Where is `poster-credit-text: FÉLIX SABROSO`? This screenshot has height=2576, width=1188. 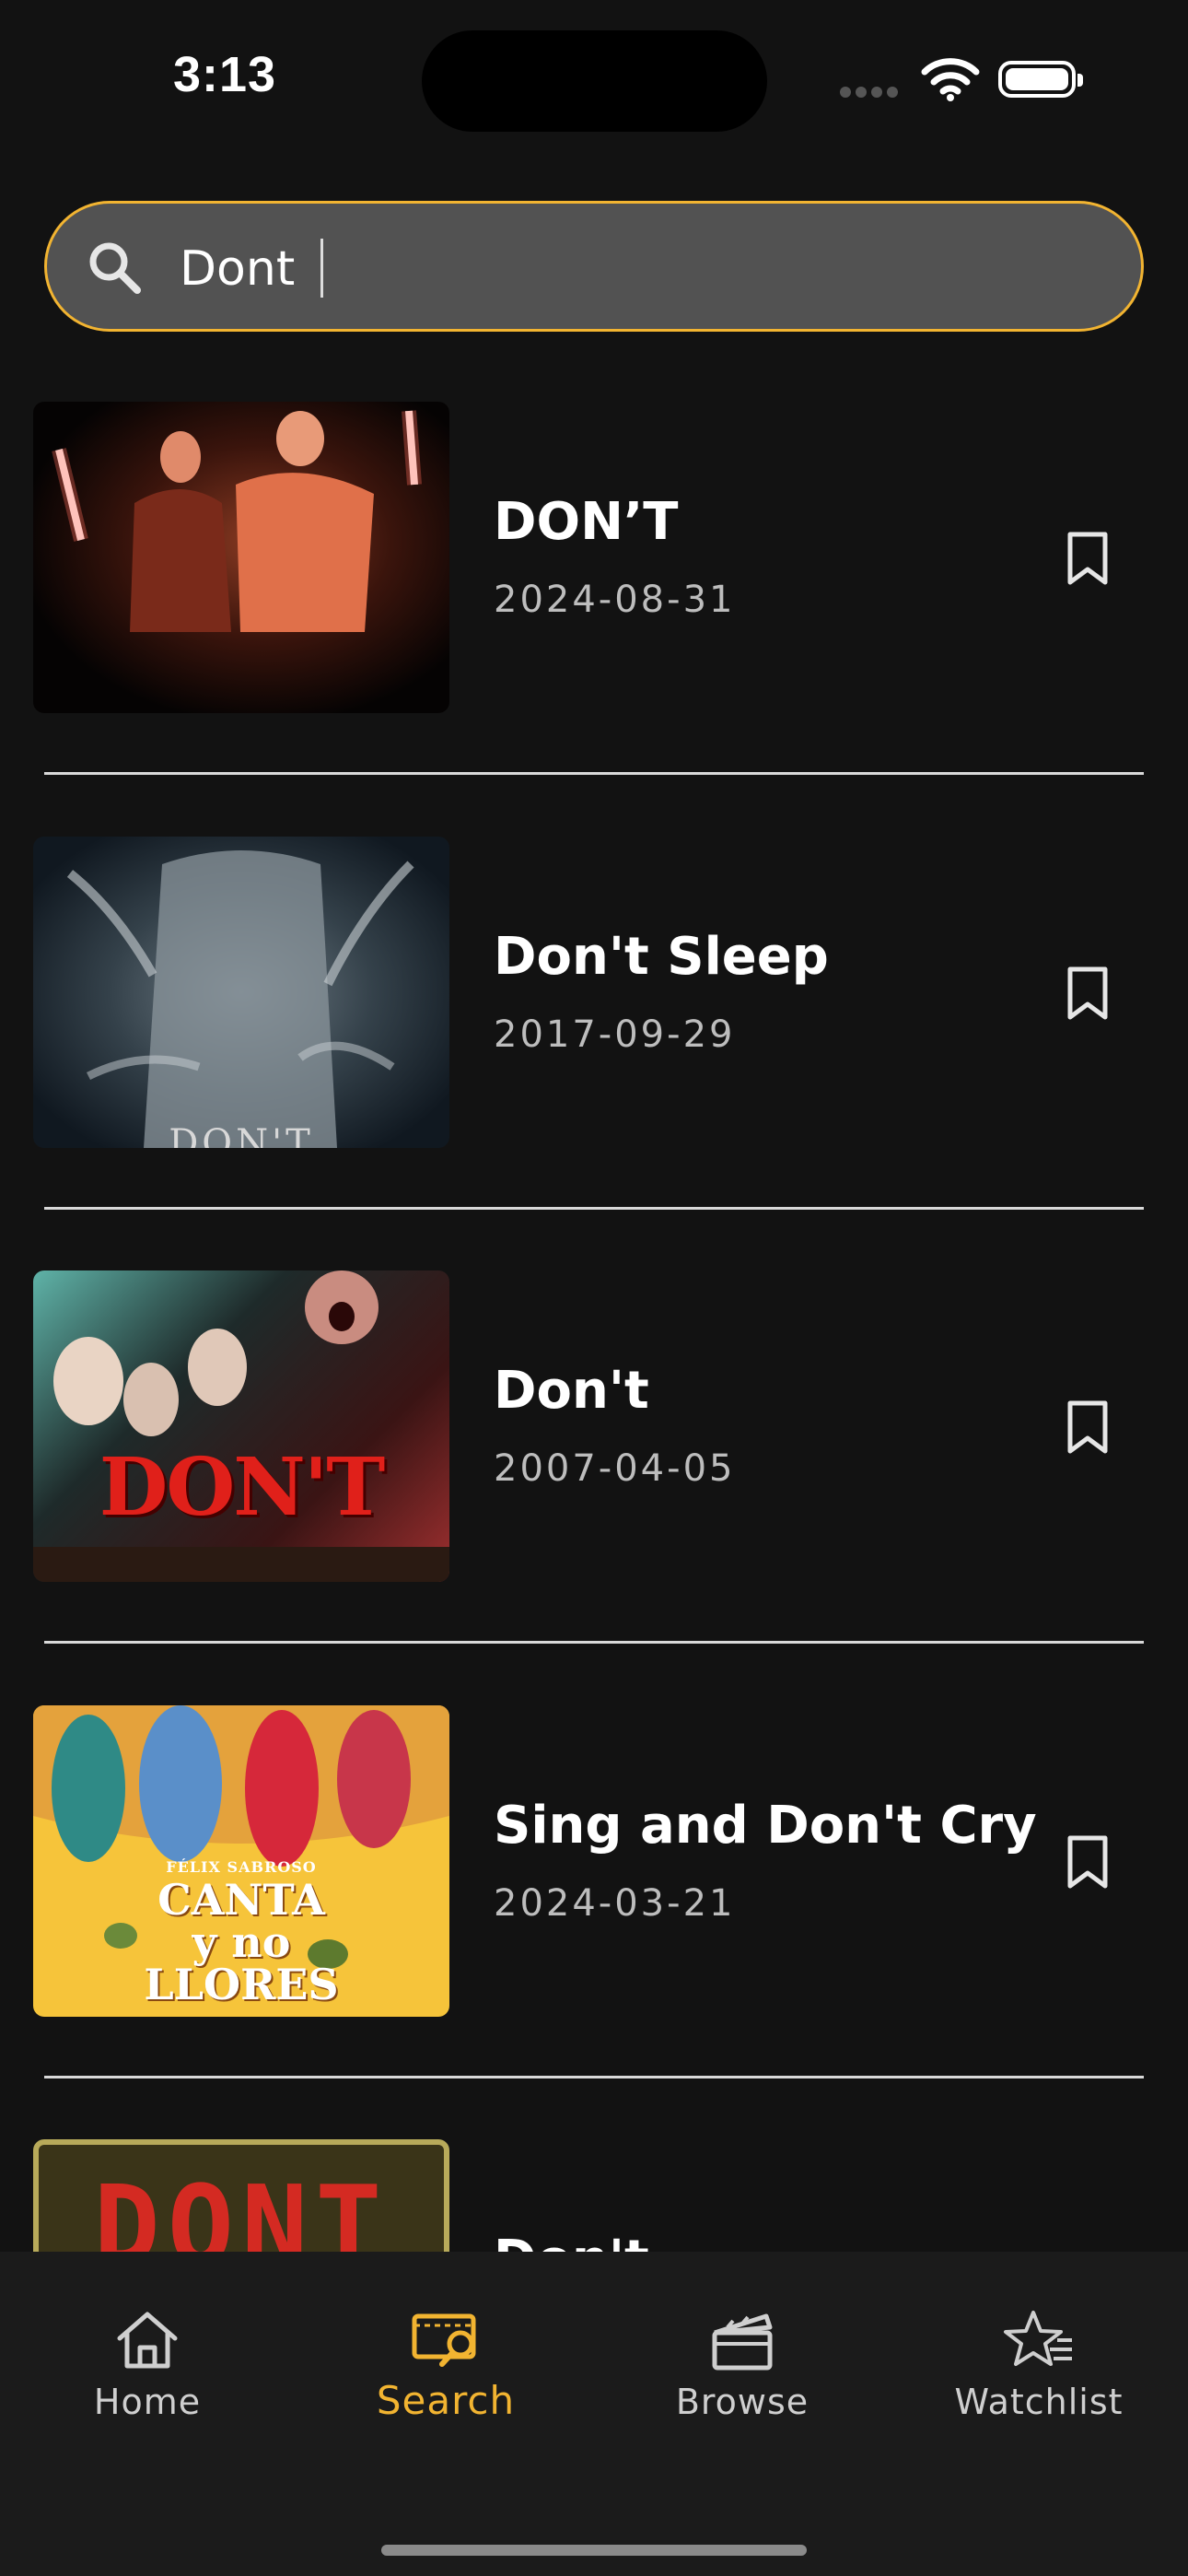
poster-credit-text: FÉLIX SABROSO is located at coordinates (242, 1867).